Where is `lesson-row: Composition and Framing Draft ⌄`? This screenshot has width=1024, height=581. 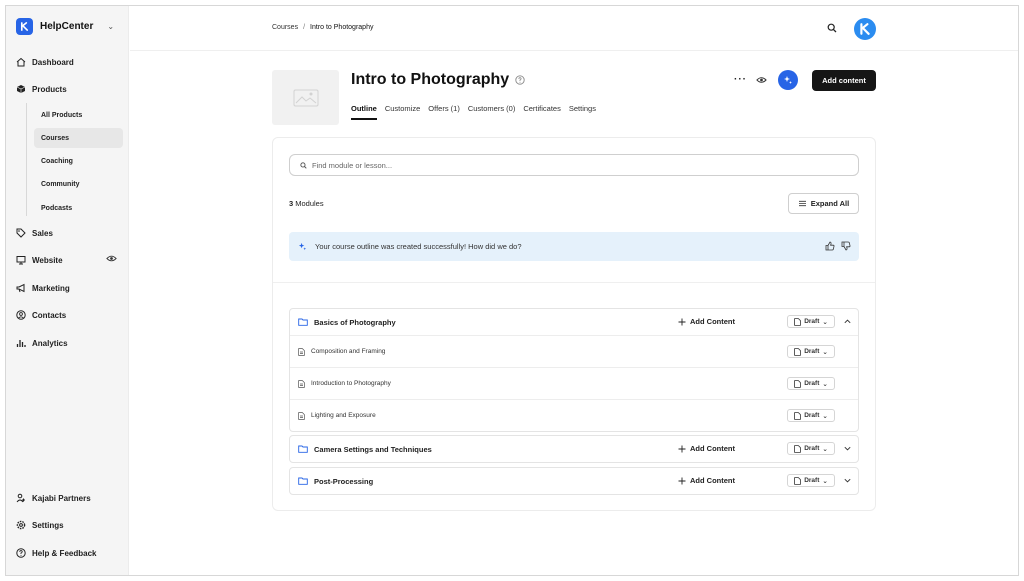
lesson-row: Composition and Framing Draft ⌄ is located at coordinates (574, 351).